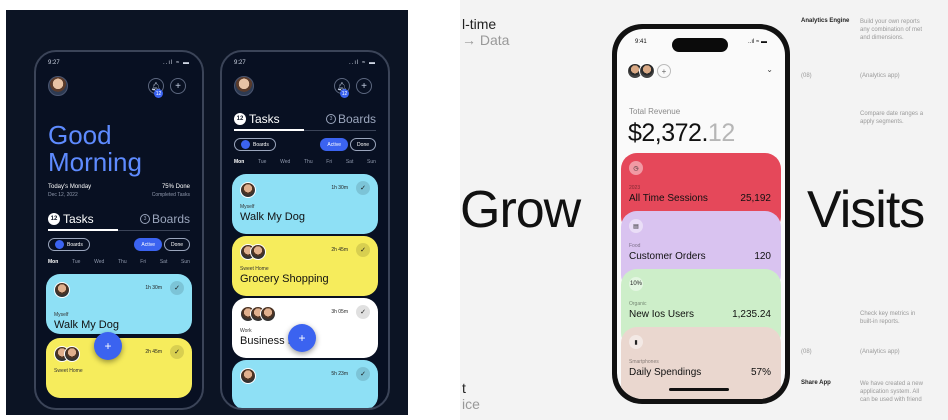  Describe the element at coordinates (95, 162) in the screenshot. I see `greeting-line-2: Morning` at that location.